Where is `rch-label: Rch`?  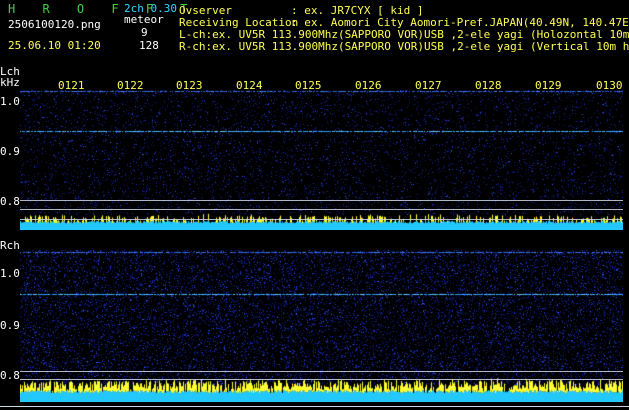 rch-label: Rch is located at coordinates (10, 245).